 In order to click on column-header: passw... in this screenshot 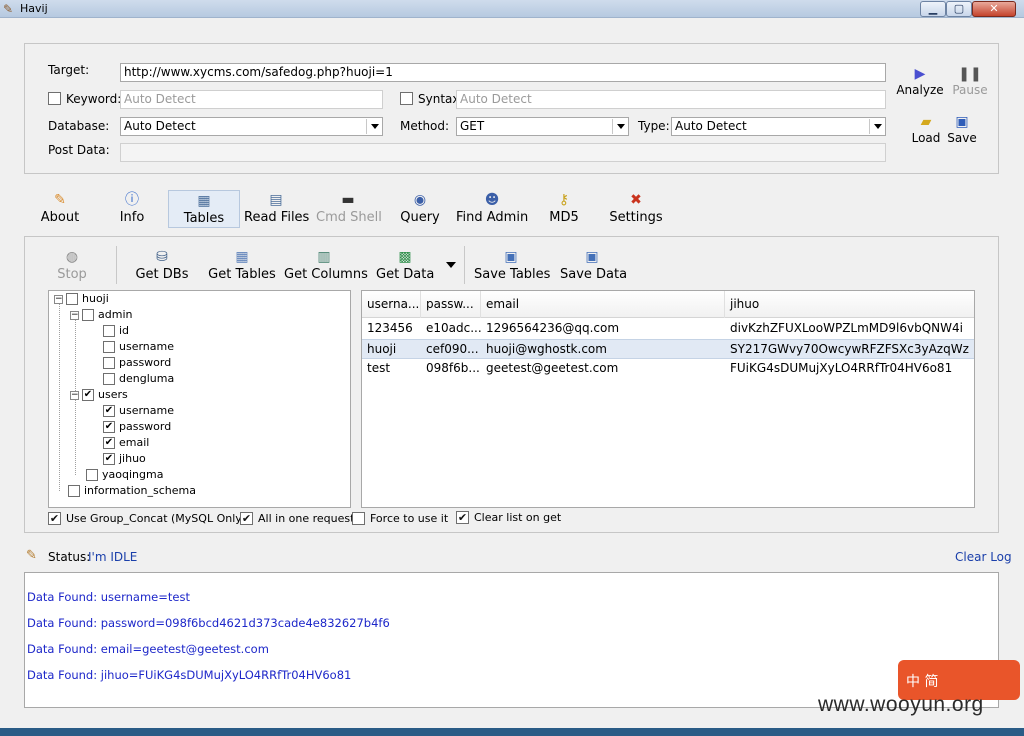, I will do `click(451, 304)`.